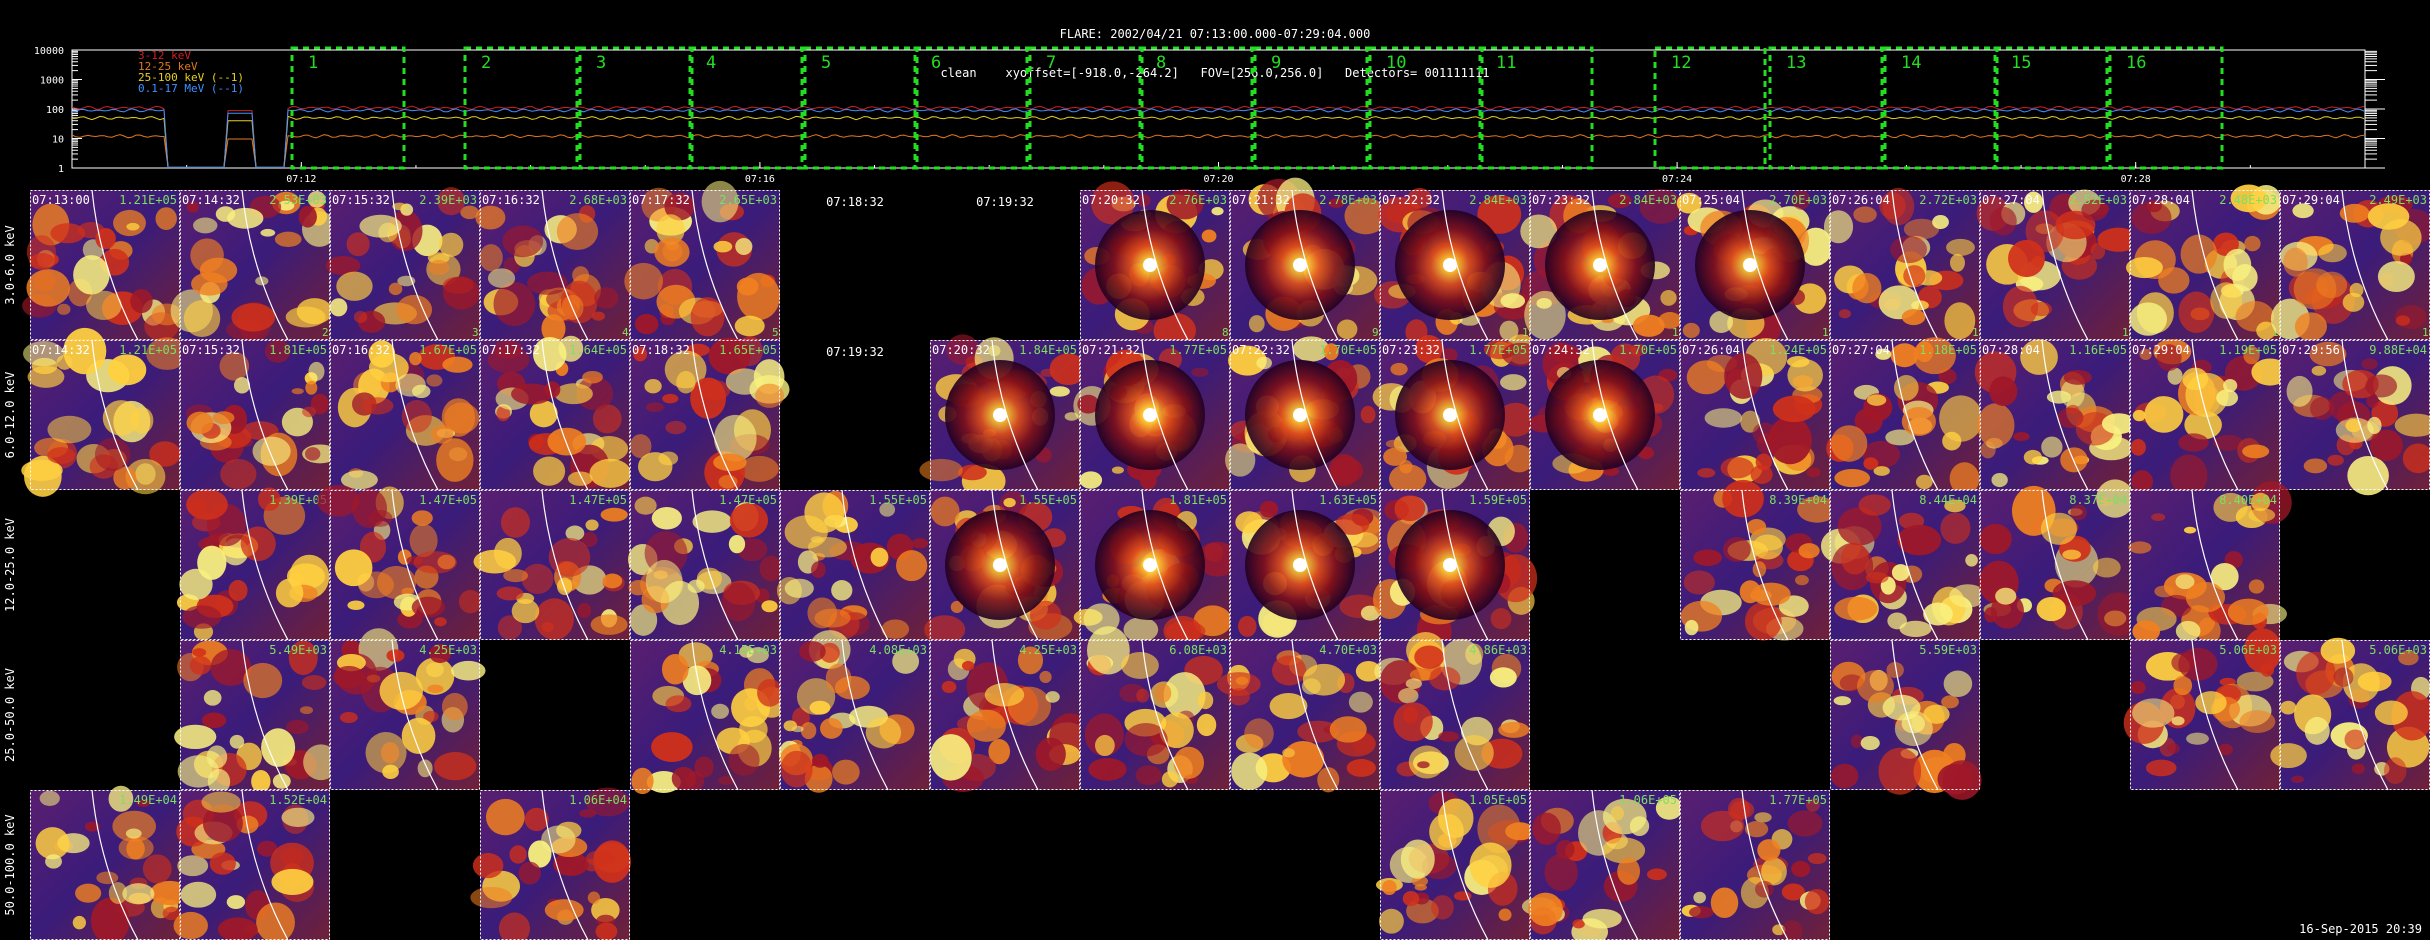 The height and width of the screenshot is (940, 2430). Describe the element at coordinates (1798, 200) in the screenshot. I see `image-peak-value: 2.70E+03` at that location.